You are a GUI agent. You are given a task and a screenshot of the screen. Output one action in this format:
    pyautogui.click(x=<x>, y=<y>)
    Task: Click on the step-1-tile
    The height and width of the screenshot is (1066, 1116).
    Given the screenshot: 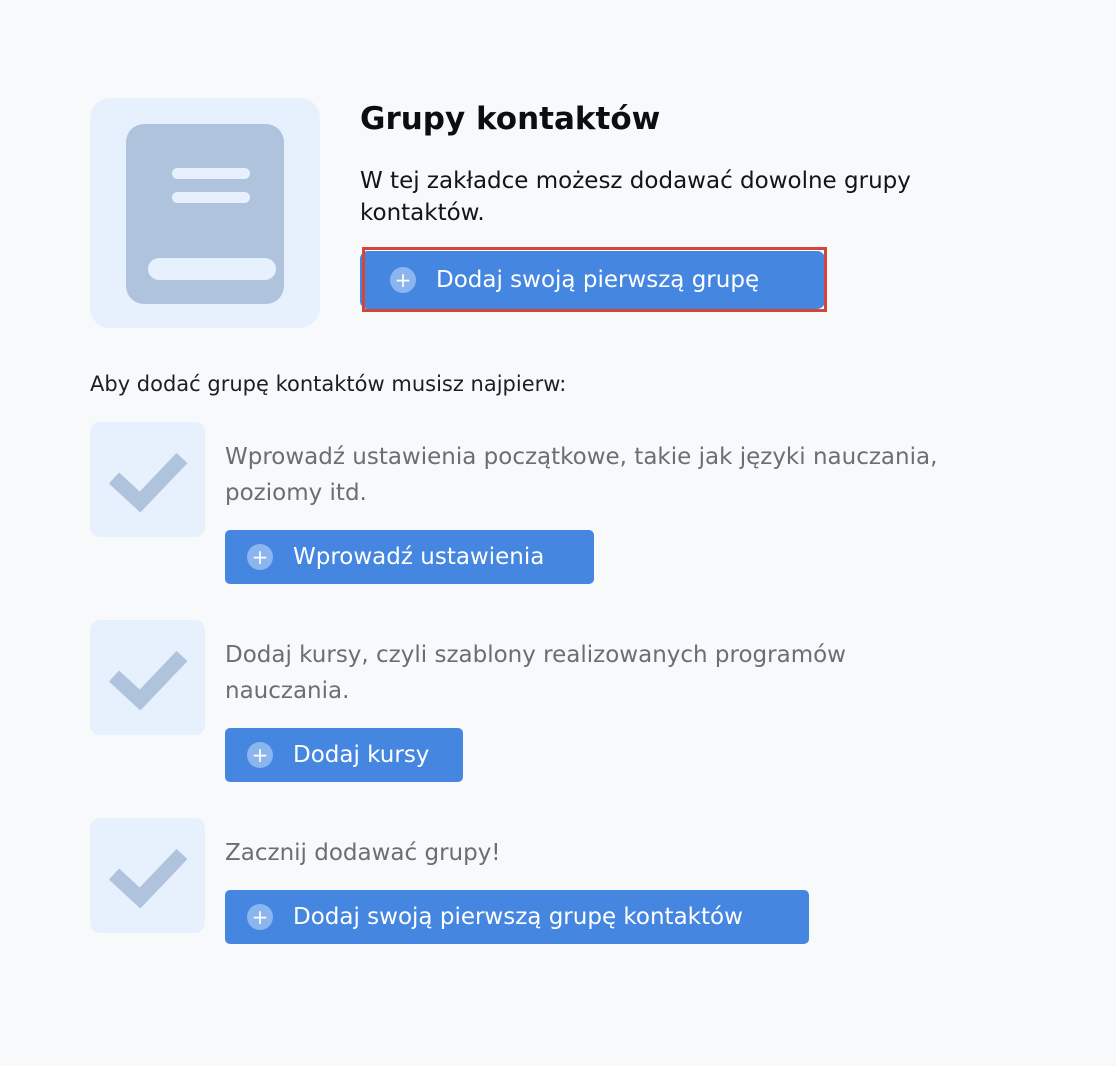 What is the action you would take?
    pyautogui.click(x=147, y=479)
    